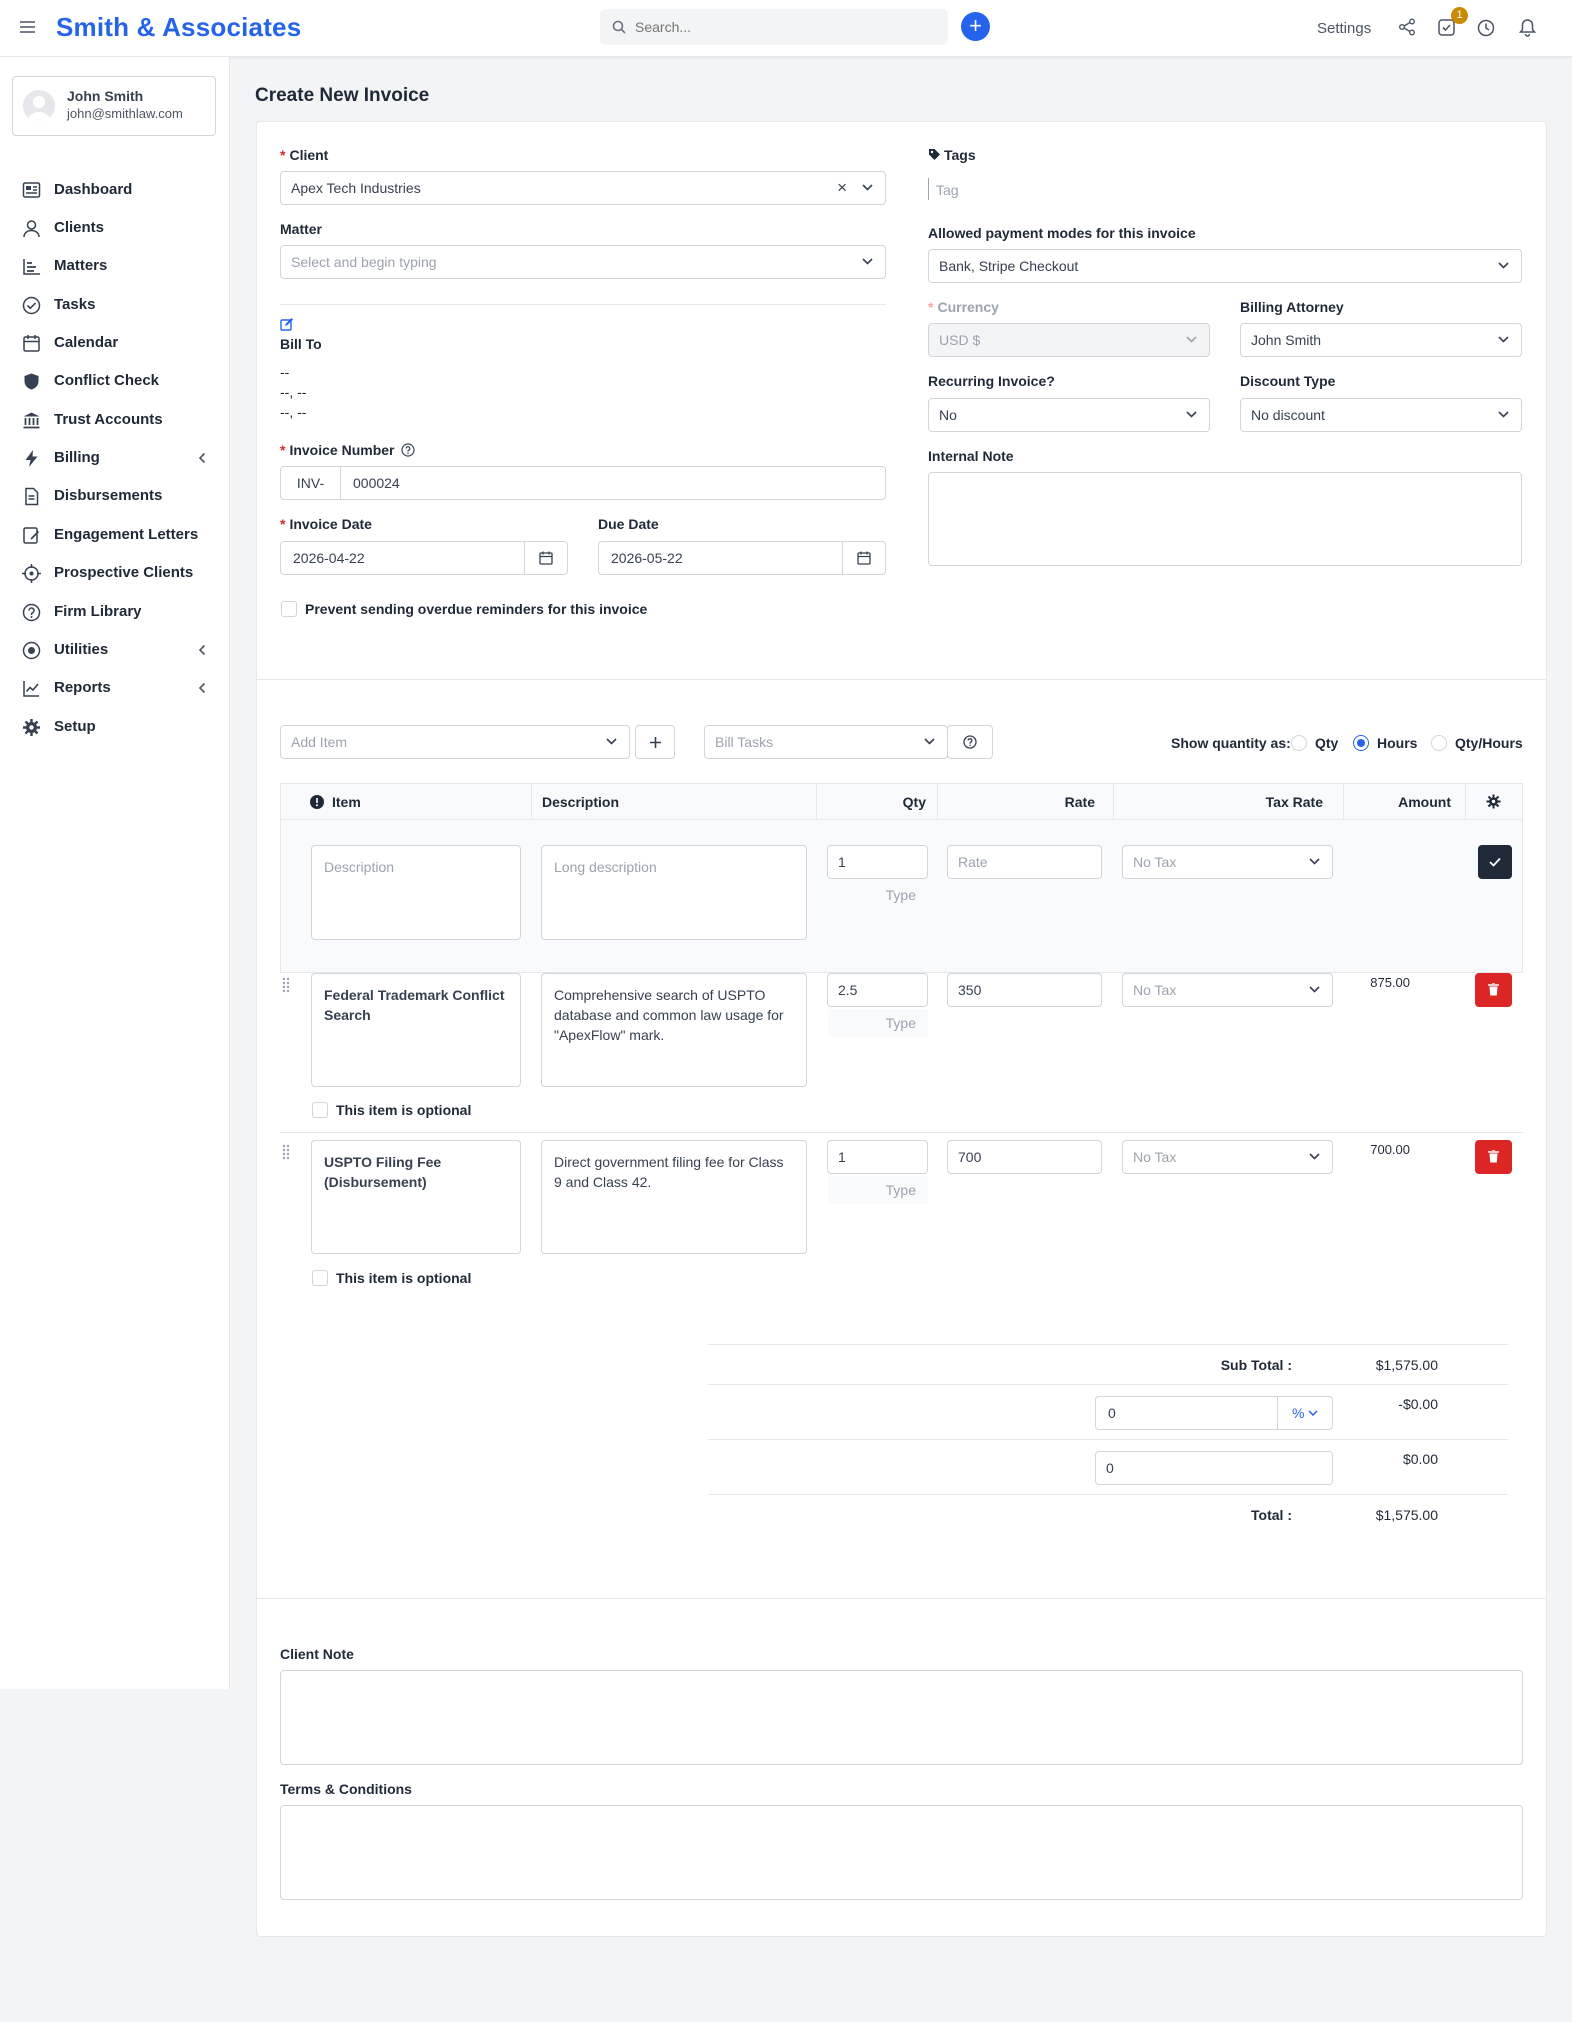  I want to click on bill-tasks-select: Bill Tasks, so click(826, 742).